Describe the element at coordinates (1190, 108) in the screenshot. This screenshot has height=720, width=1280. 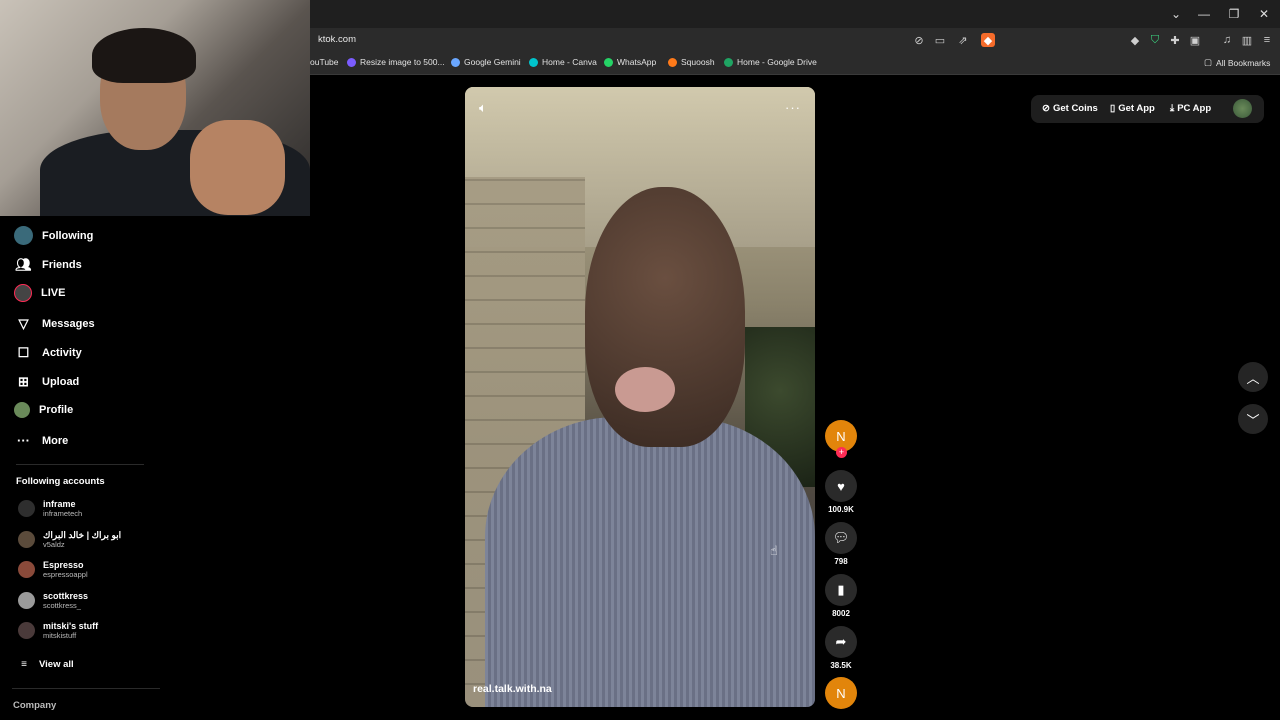
I see `pc-app-button: ⤓ PC App` at that location.